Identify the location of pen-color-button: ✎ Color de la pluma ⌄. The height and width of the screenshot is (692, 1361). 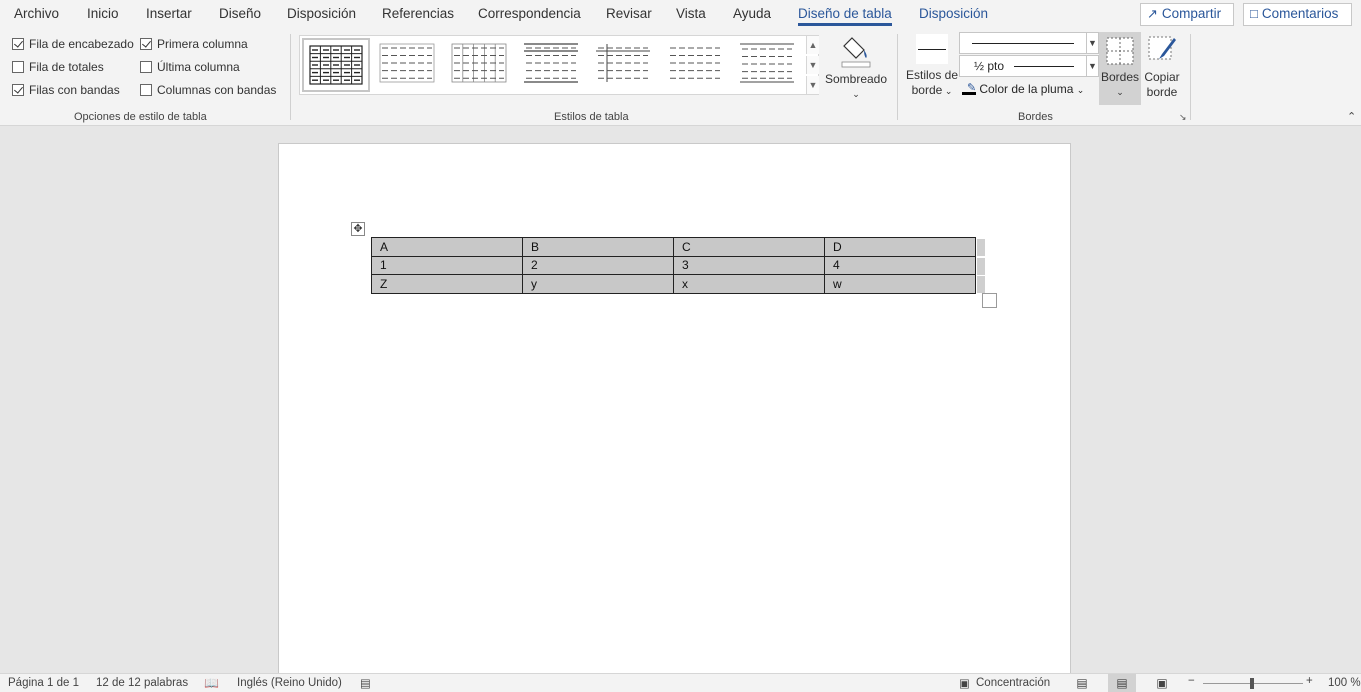
(1023, 88).